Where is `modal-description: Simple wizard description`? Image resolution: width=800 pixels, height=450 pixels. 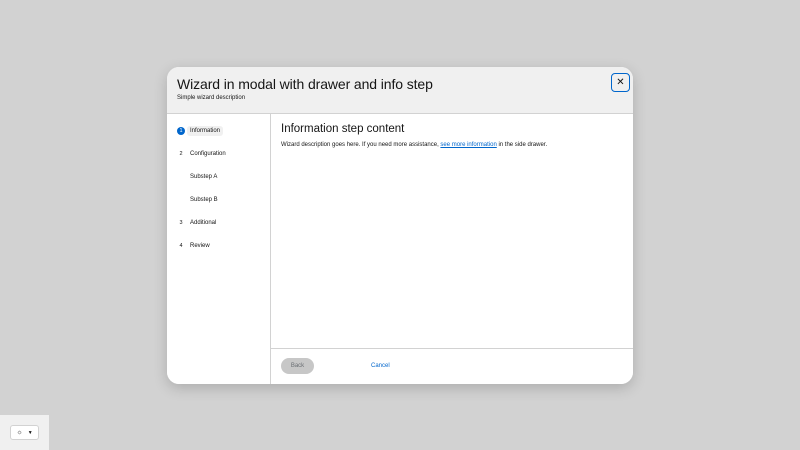 modal-description: Simple wizard description is located at coordinates (211, 98).